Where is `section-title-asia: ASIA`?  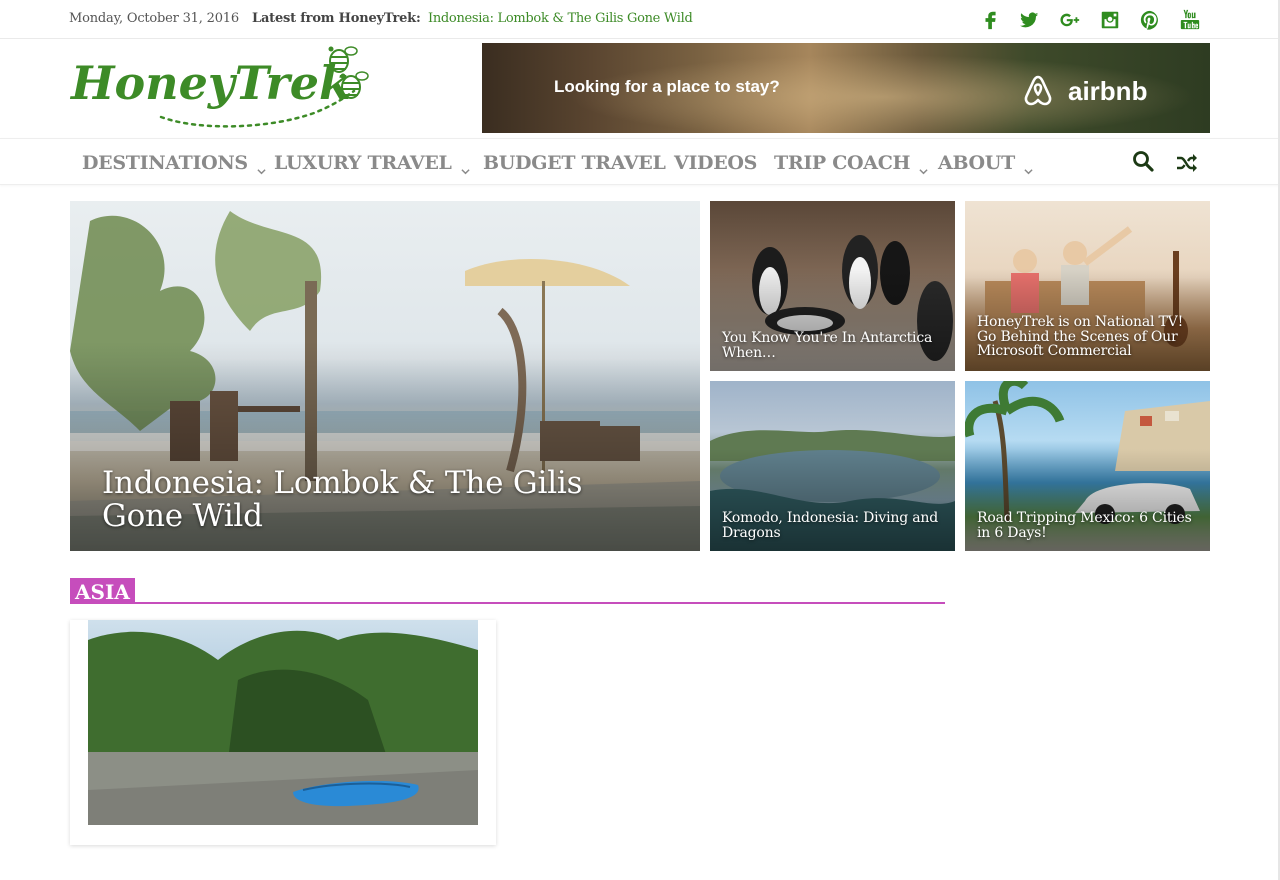 section-title-asia: ASIA is located at coordinates (102, 591).